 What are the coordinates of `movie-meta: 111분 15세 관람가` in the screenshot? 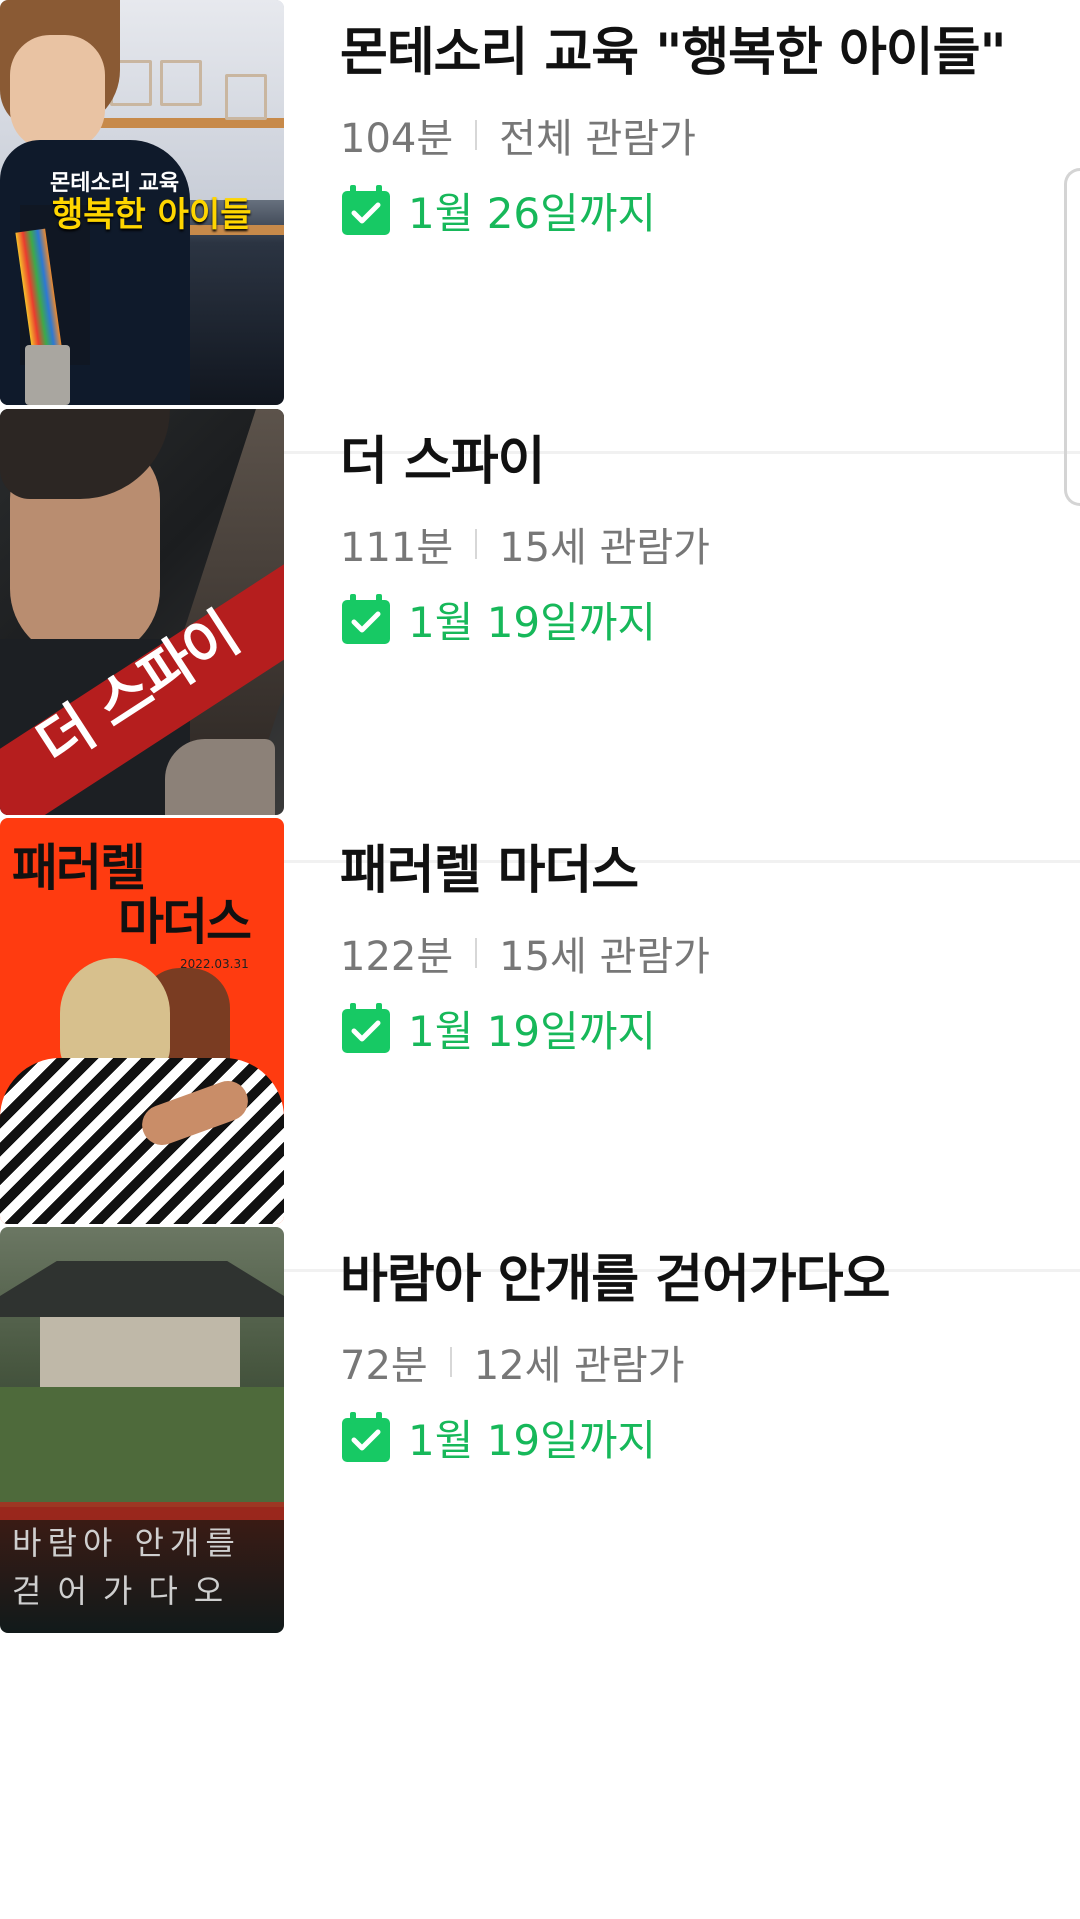 It's located at (525, 544).